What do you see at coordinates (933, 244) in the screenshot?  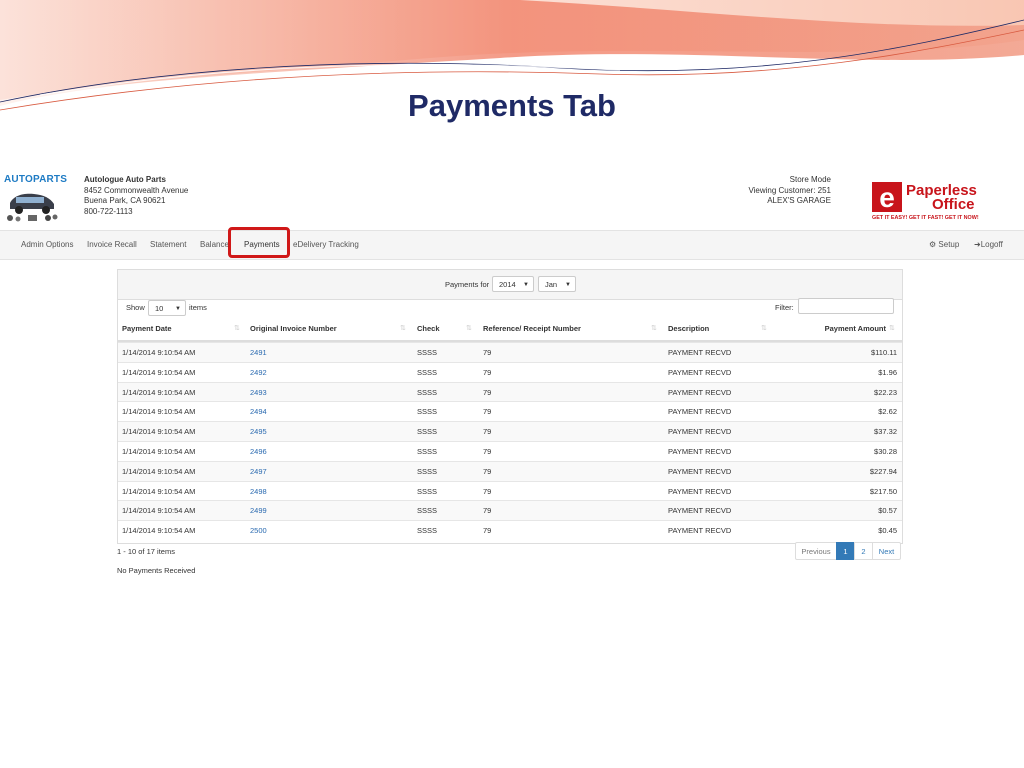 I see `gear-icon: ⚙` at bounding box center [933, 244].